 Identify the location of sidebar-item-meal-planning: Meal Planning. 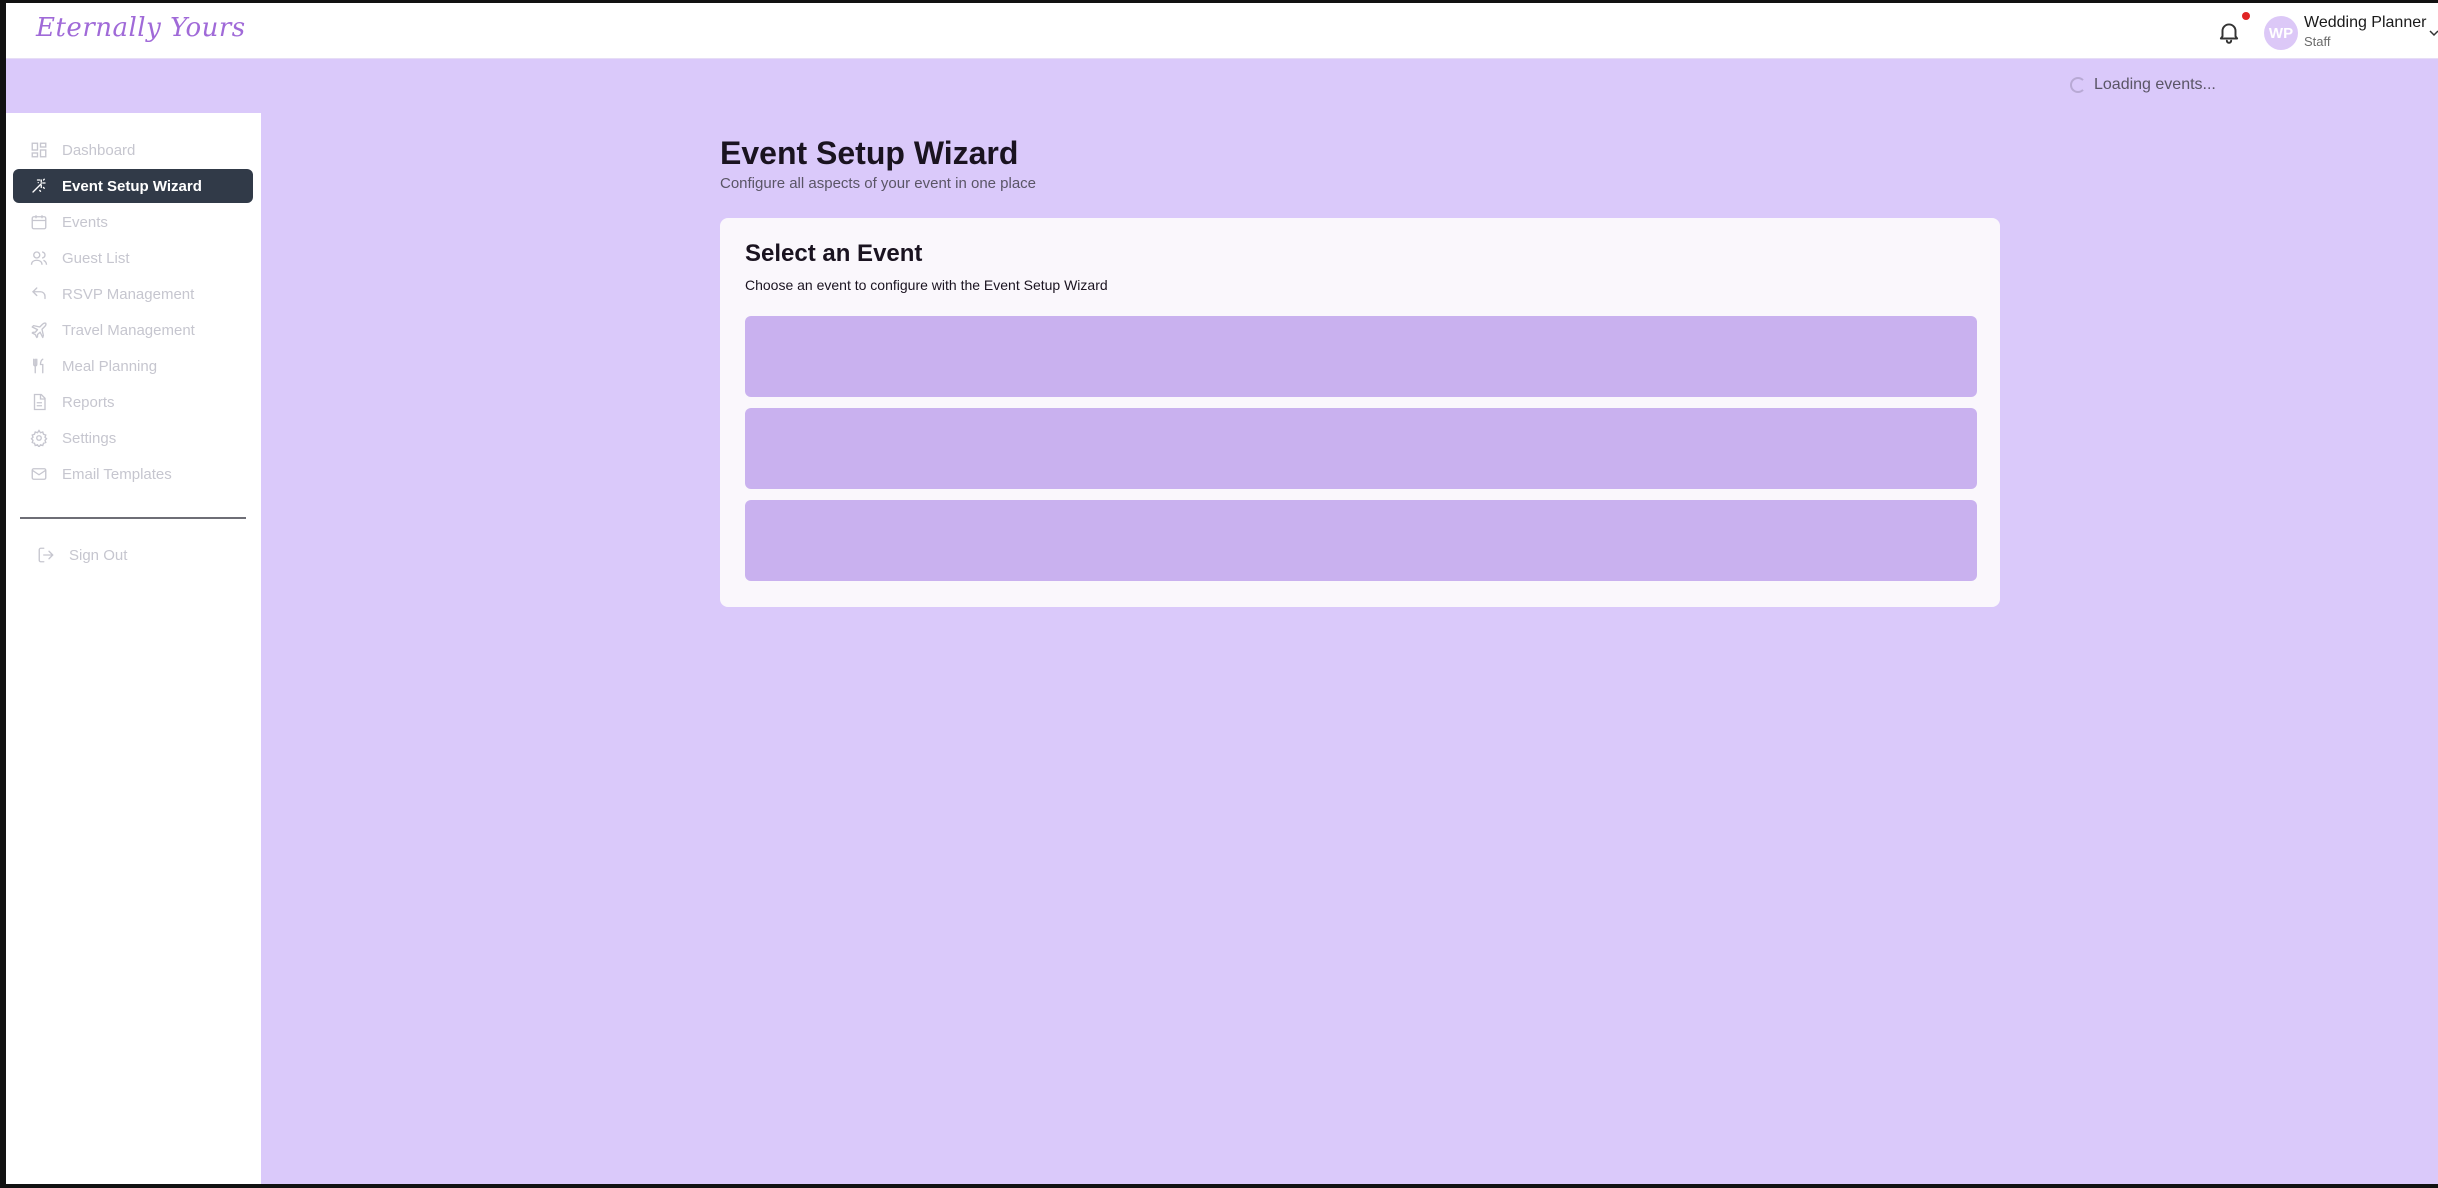
(133, 366).